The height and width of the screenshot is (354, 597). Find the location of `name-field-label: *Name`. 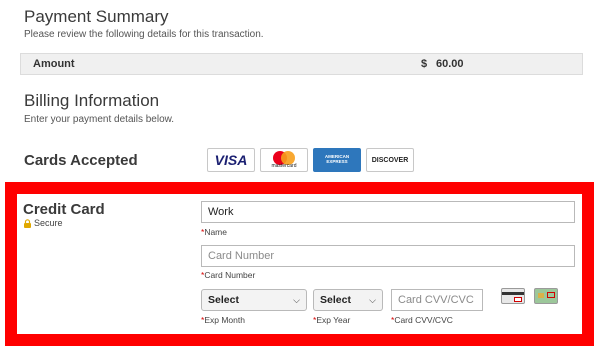

name-field-label: *Name is located at coordinates (214, 232).